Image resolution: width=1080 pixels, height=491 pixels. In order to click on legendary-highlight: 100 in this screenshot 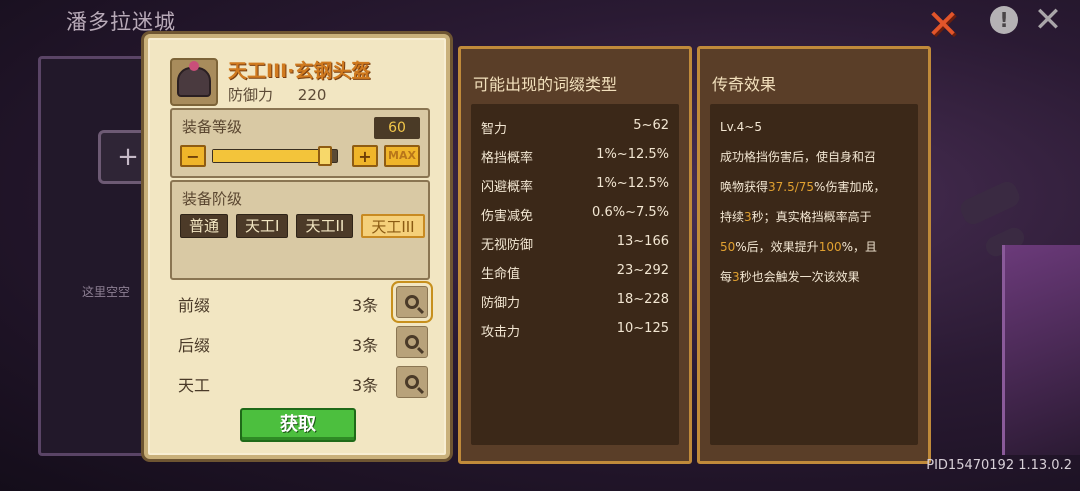, I will do `click(830, 247)`.